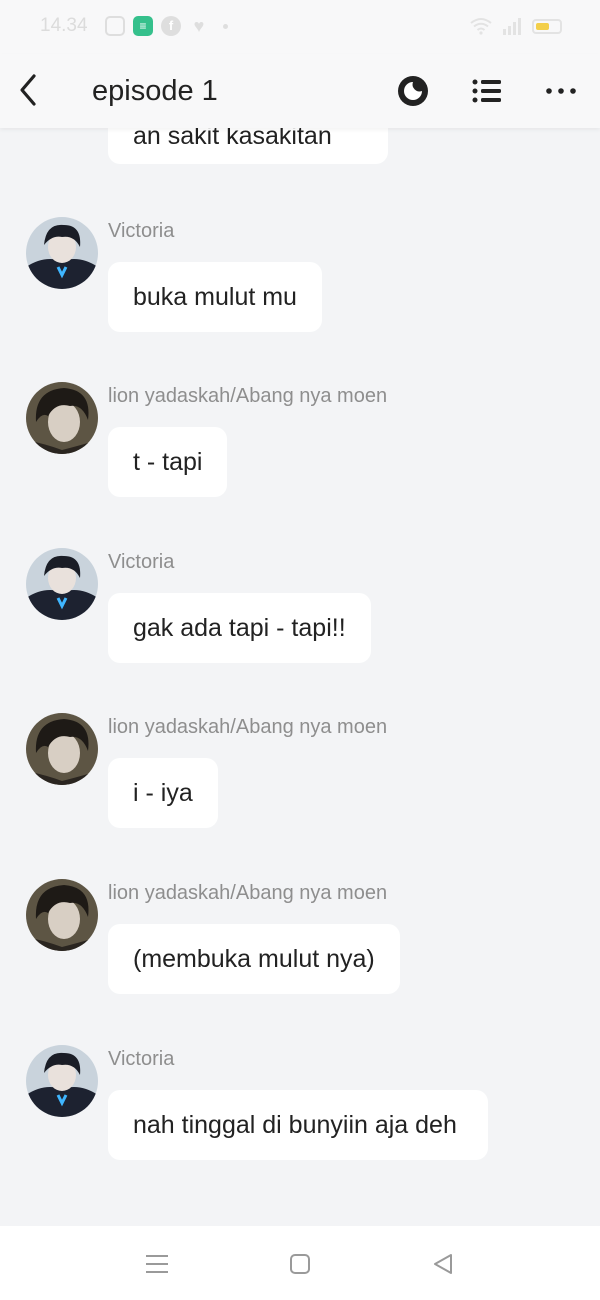  What do you see at coordinates (64, 25) in the screenshot?
I see `status-time: 14.34` at bounding box center [64, 25].